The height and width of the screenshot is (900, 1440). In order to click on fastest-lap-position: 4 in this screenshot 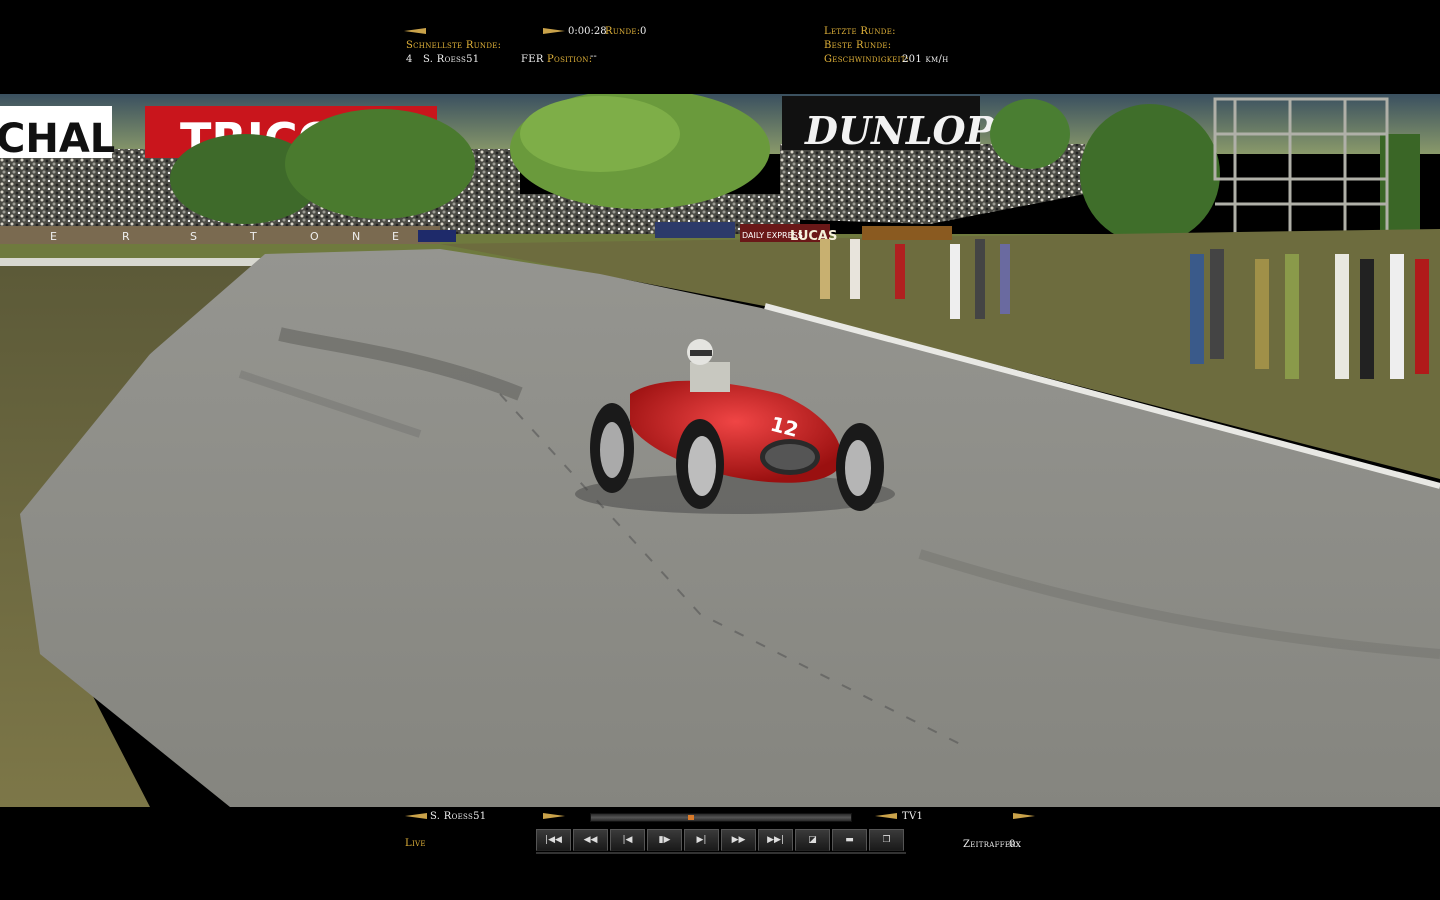, I will do `click(409, 59)`.